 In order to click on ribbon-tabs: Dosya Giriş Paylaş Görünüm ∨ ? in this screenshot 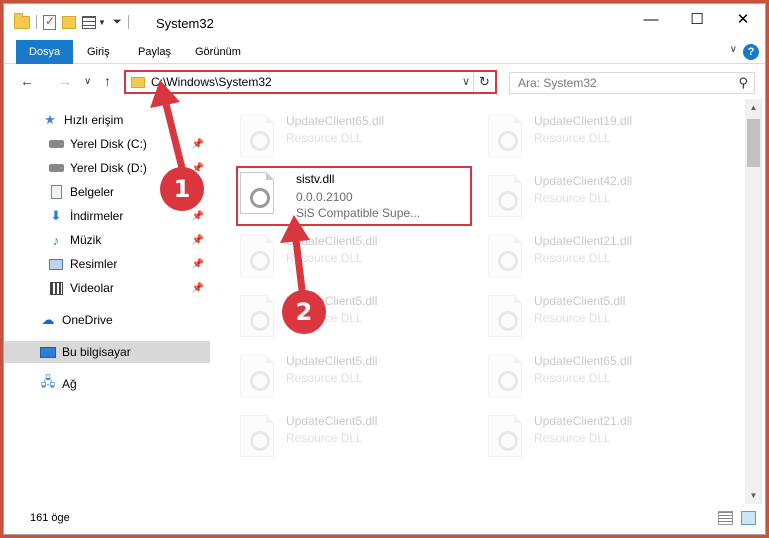, I will do `click(384, 52)`.